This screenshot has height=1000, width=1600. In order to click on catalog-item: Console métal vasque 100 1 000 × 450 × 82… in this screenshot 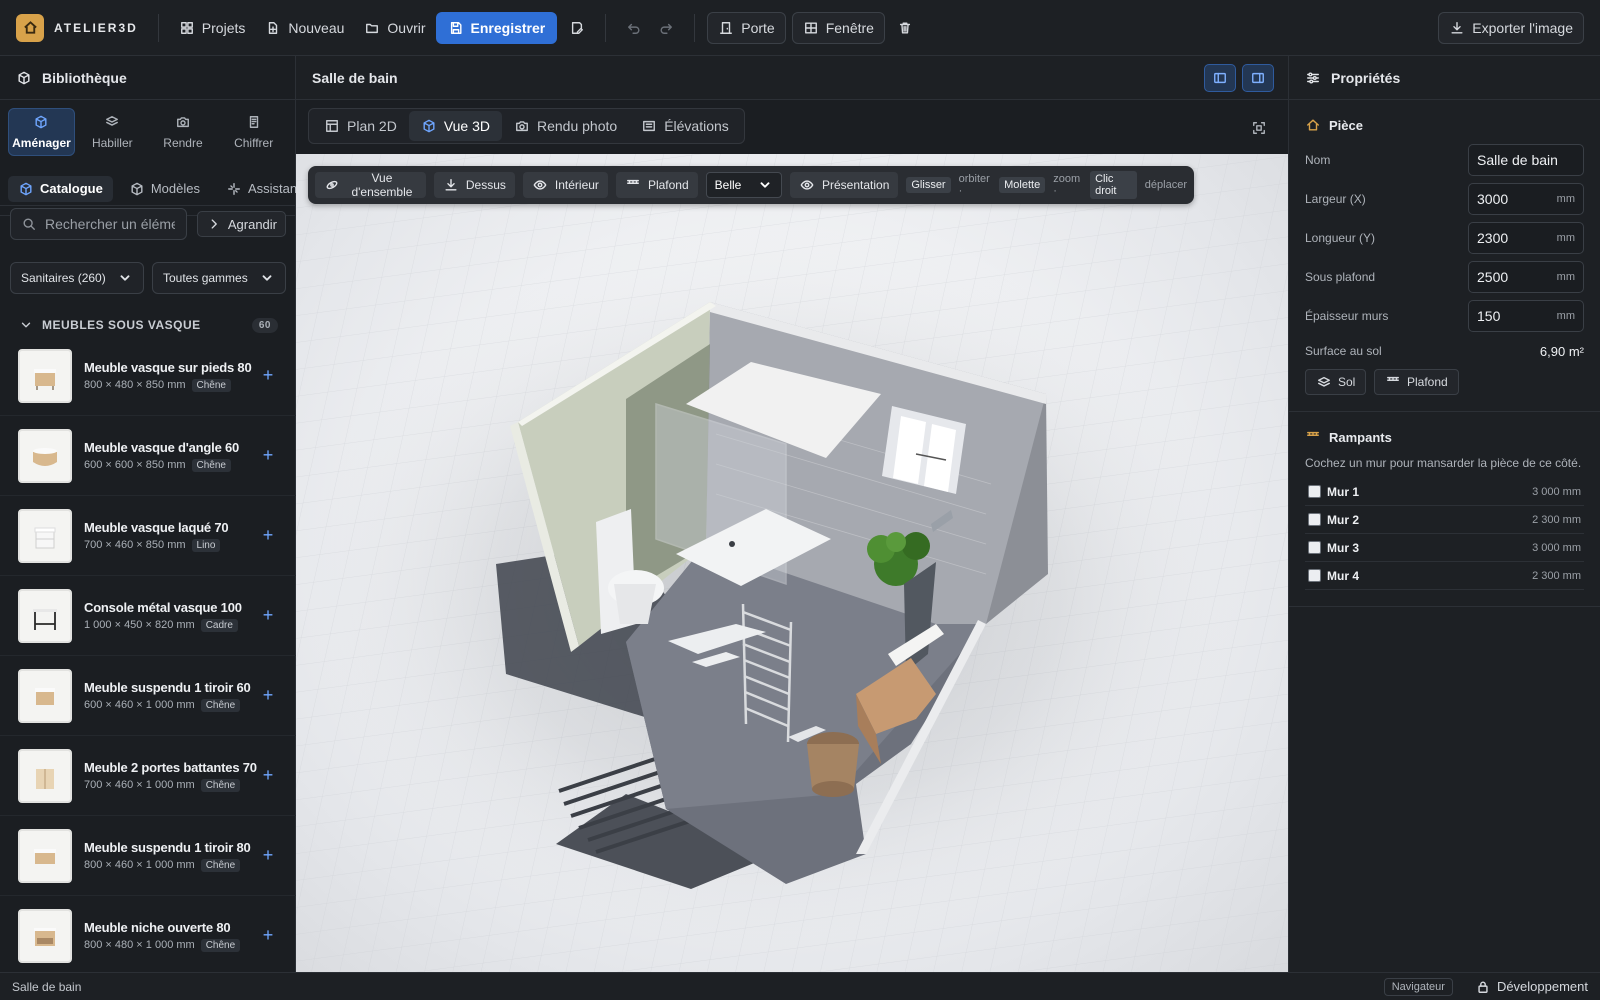, I will do `click(148, 616)`.